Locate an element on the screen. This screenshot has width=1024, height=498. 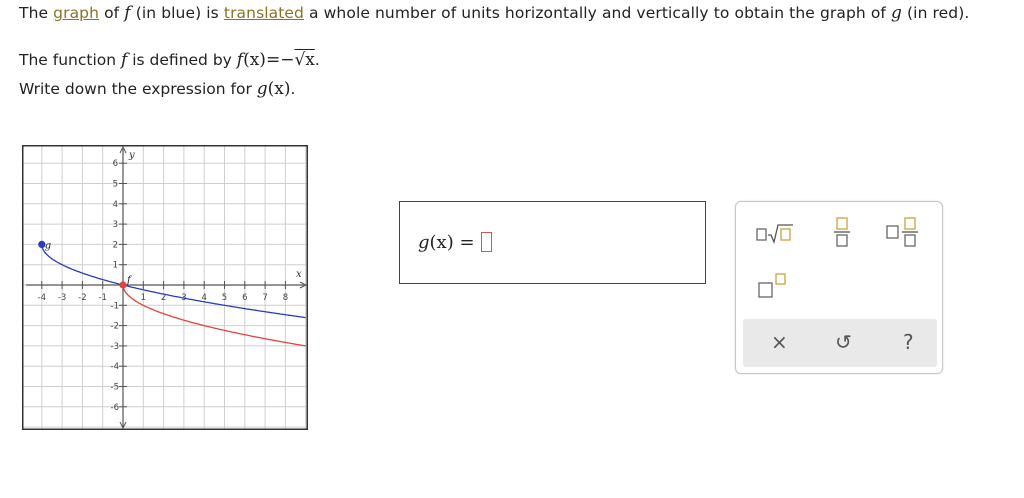
y-tick-label: 5 is located at coordinates (115, 185).